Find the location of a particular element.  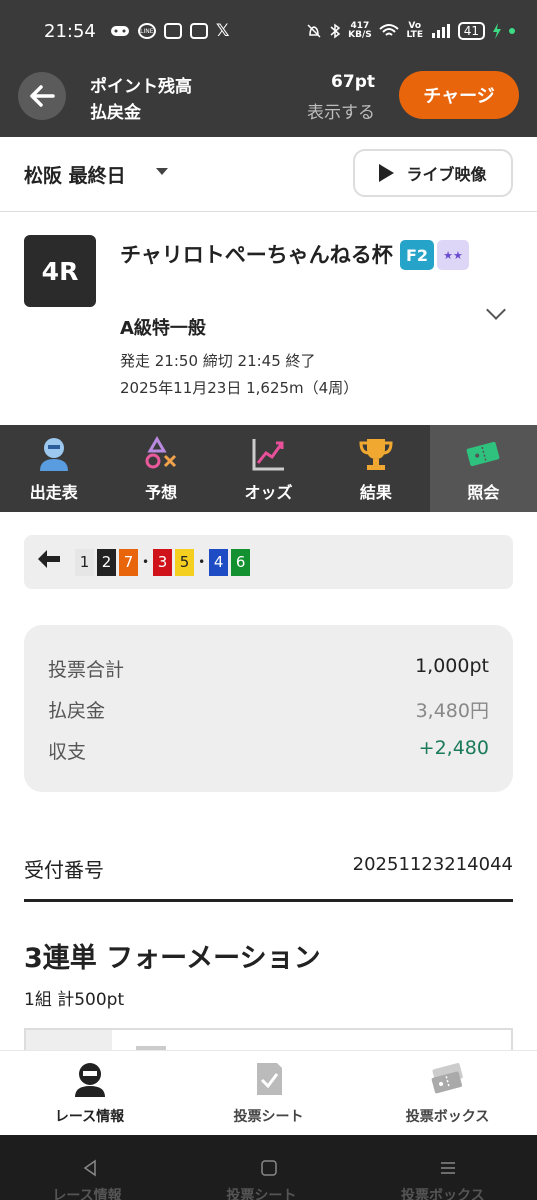

race-tab-bar: 出走表 予想 オッズ 結果 照会 is located at coordinates (268, 468).